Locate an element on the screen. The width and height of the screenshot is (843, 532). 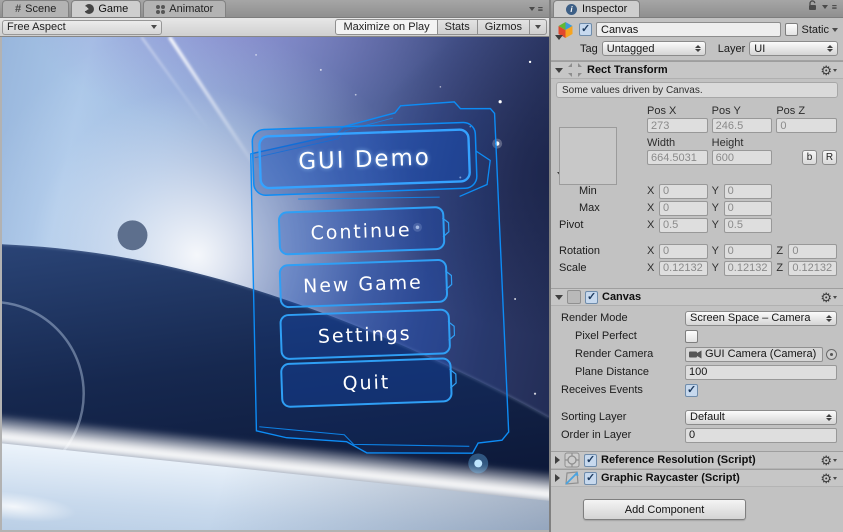
rotation-row: Rotation X0 Y0 Z0 is located at coordinates (698, 251).